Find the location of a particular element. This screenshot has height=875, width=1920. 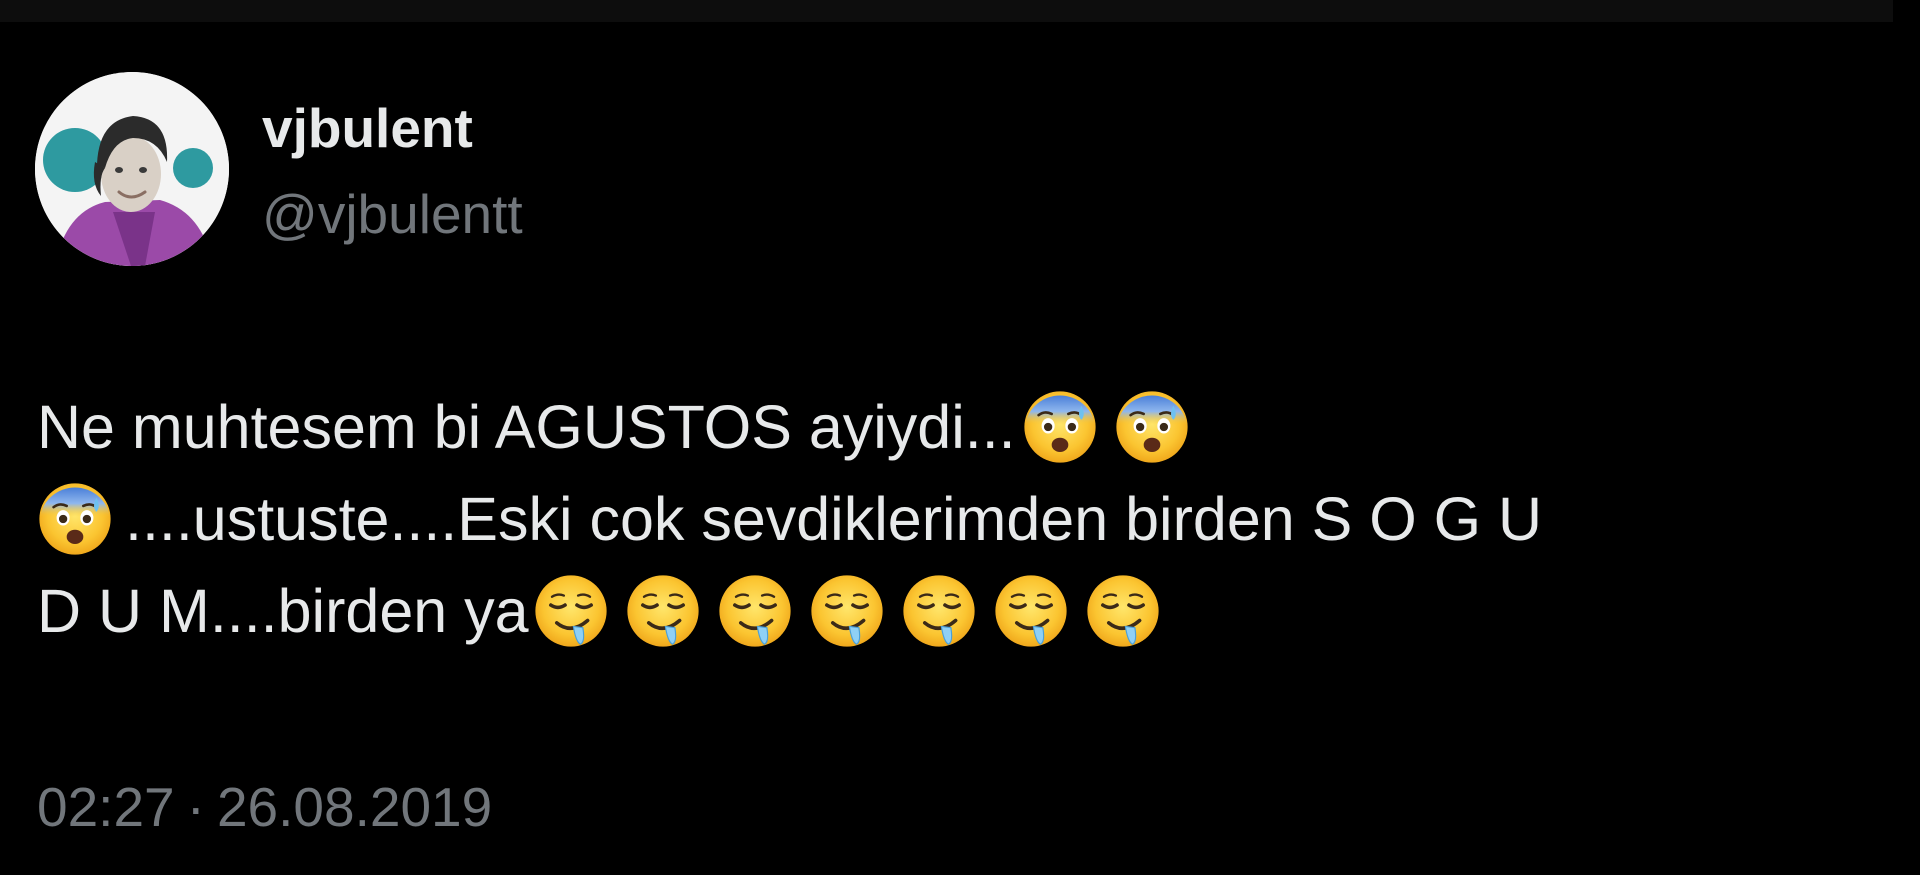

user-handle: @vjbulentt is located at coordinates (392, 214).